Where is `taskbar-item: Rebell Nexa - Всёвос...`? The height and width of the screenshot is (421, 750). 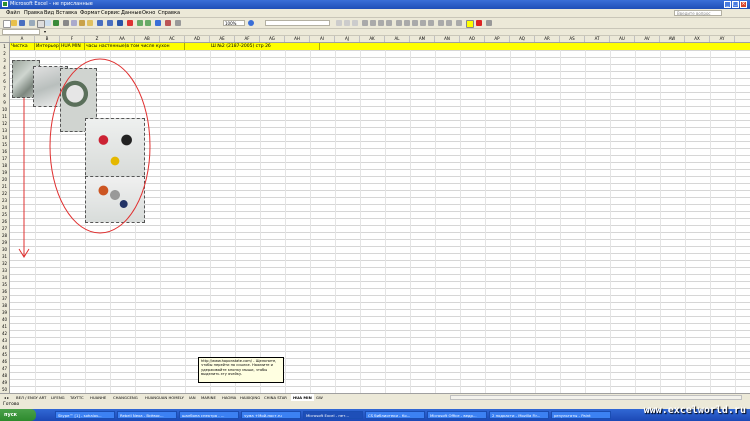
taskbar-item: Rebell Nexa - Всёвос... is located at coordinates (147, 415).